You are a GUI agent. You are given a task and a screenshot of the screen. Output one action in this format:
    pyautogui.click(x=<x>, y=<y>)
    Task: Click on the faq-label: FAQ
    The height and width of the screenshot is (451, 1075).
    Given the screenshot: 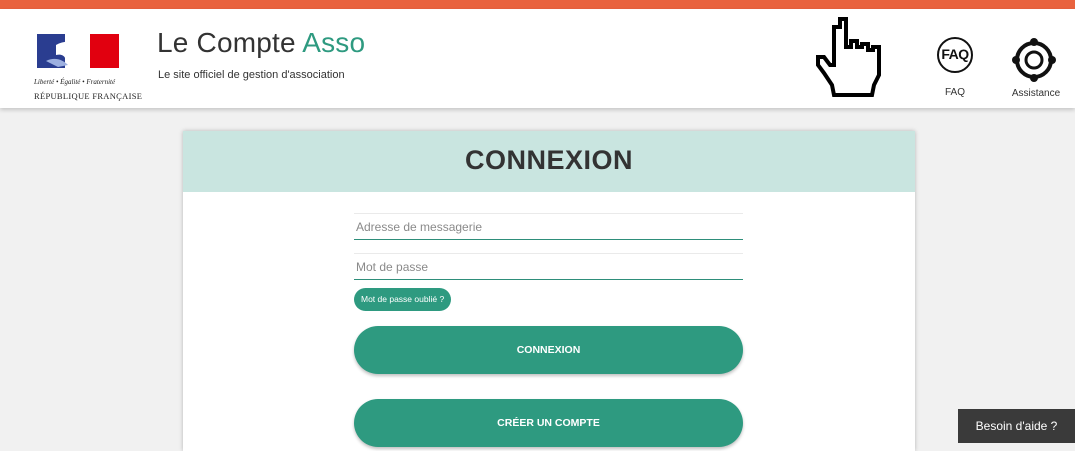 What is the action you would take?
    pyautogui.click(x=954, y=92)
    